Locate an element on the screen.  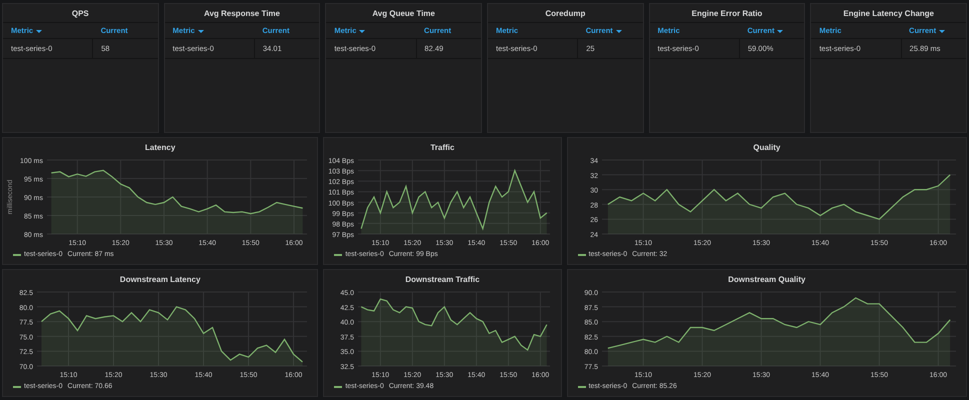
panel-title: Downstream Traffic is located at coordinates (442, 280).